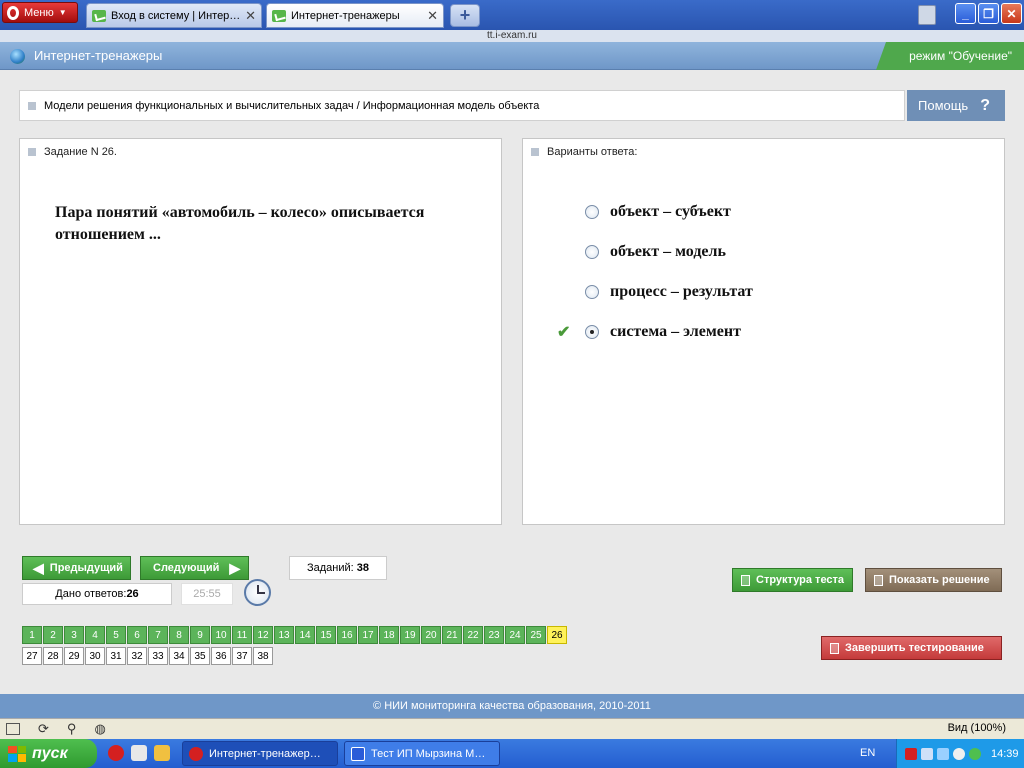 This screenshot has height=768, width=1024. What do you see at coordinates (347, 635) in the screenshot?
I see `question-number-16: 16` at bounding box center [347, 635].